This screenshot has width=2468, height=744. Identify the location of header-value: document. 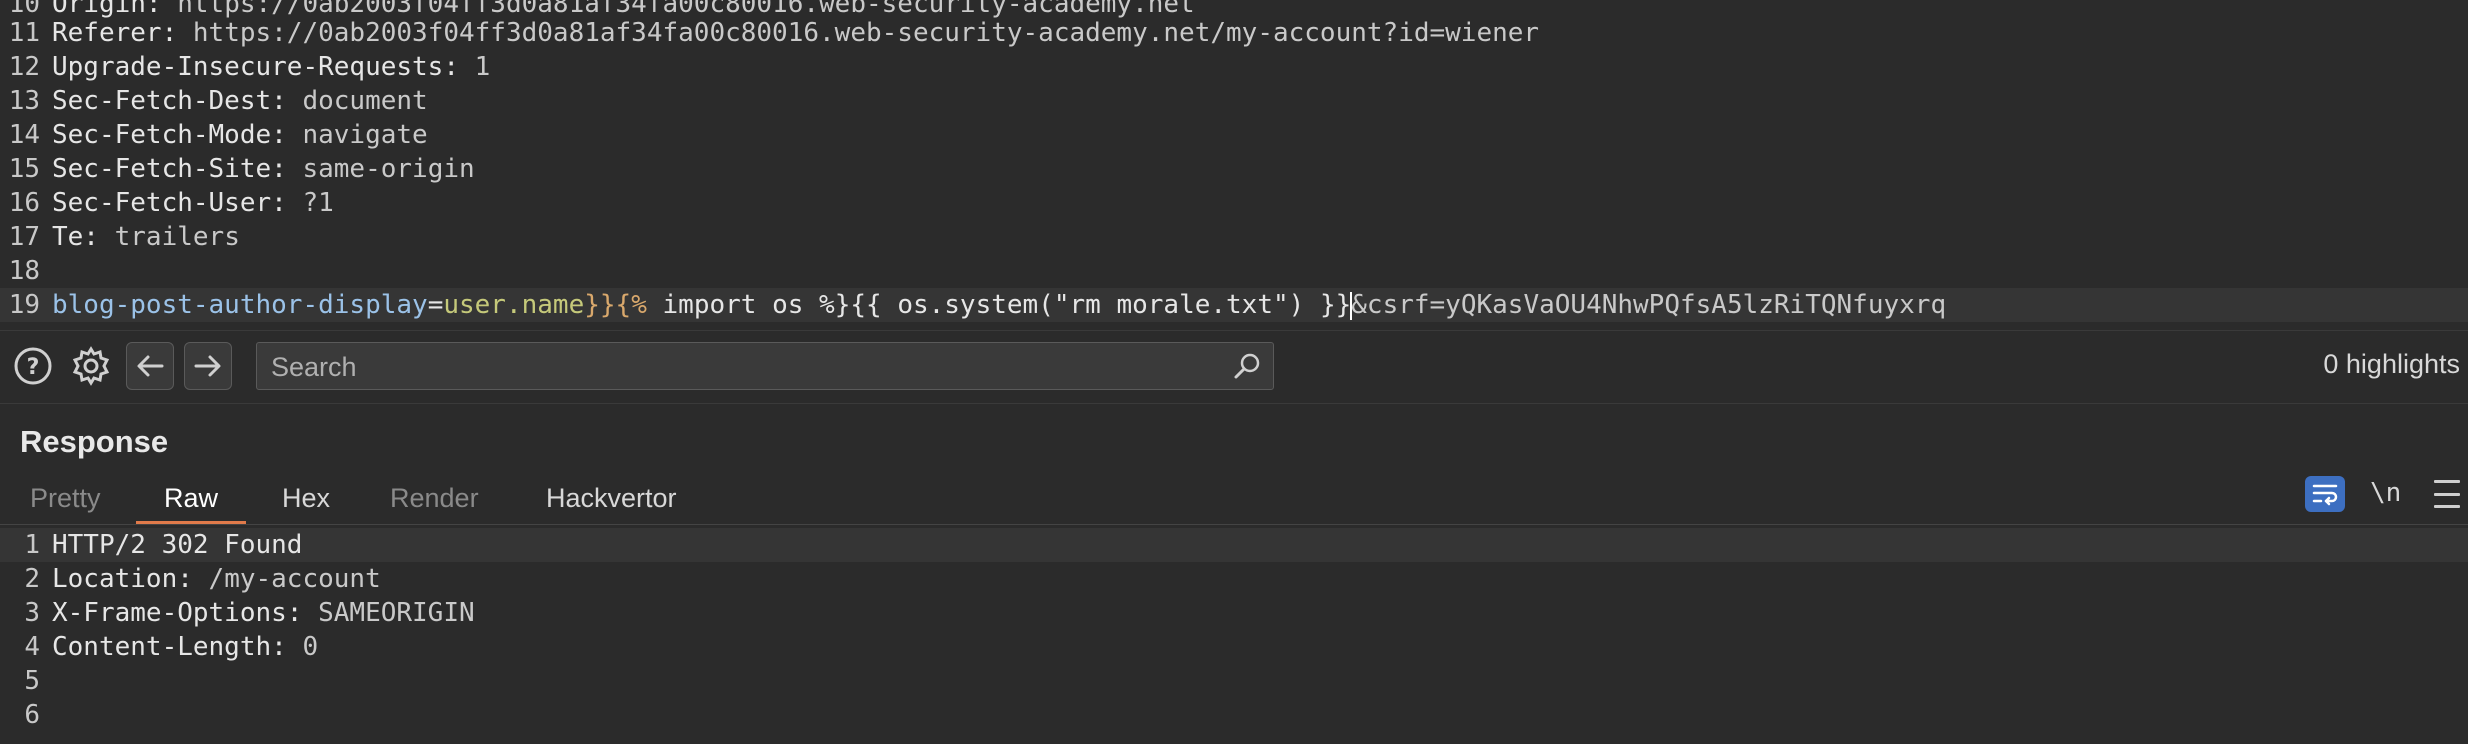
(357, 101).